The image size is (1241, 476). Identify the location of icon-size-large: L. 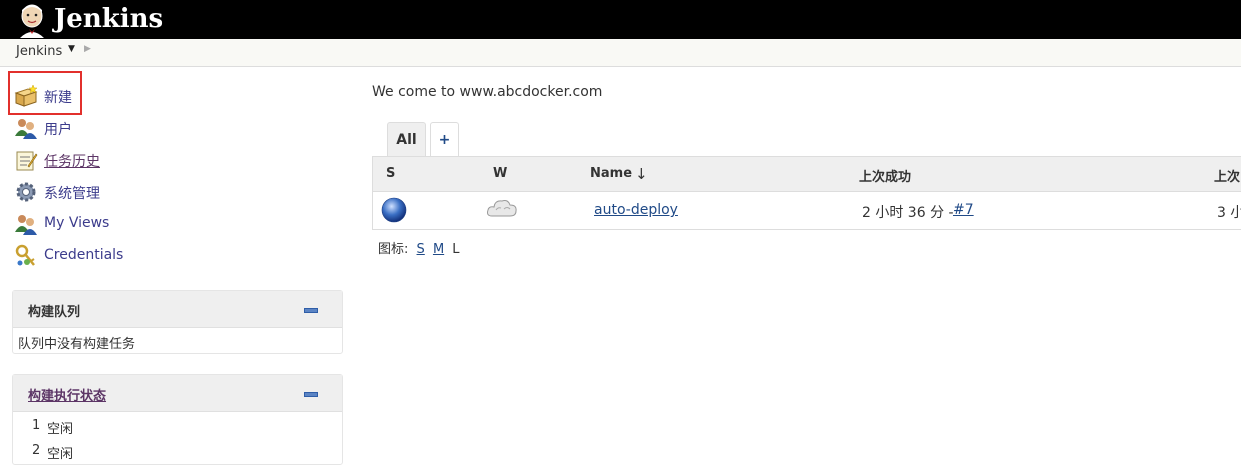
(456, 249).